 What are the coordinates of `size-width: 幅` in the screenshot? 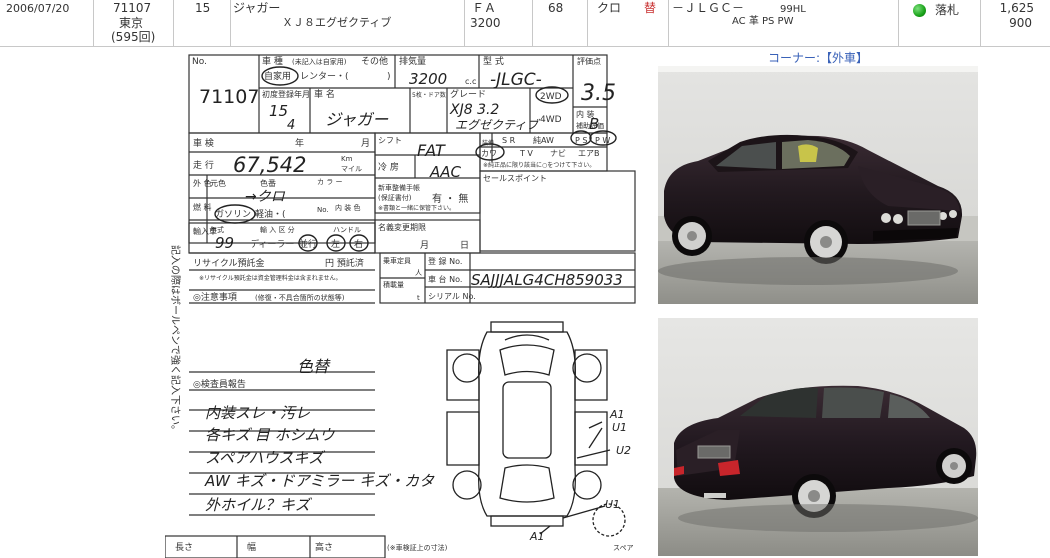 It's located at (251, 547).